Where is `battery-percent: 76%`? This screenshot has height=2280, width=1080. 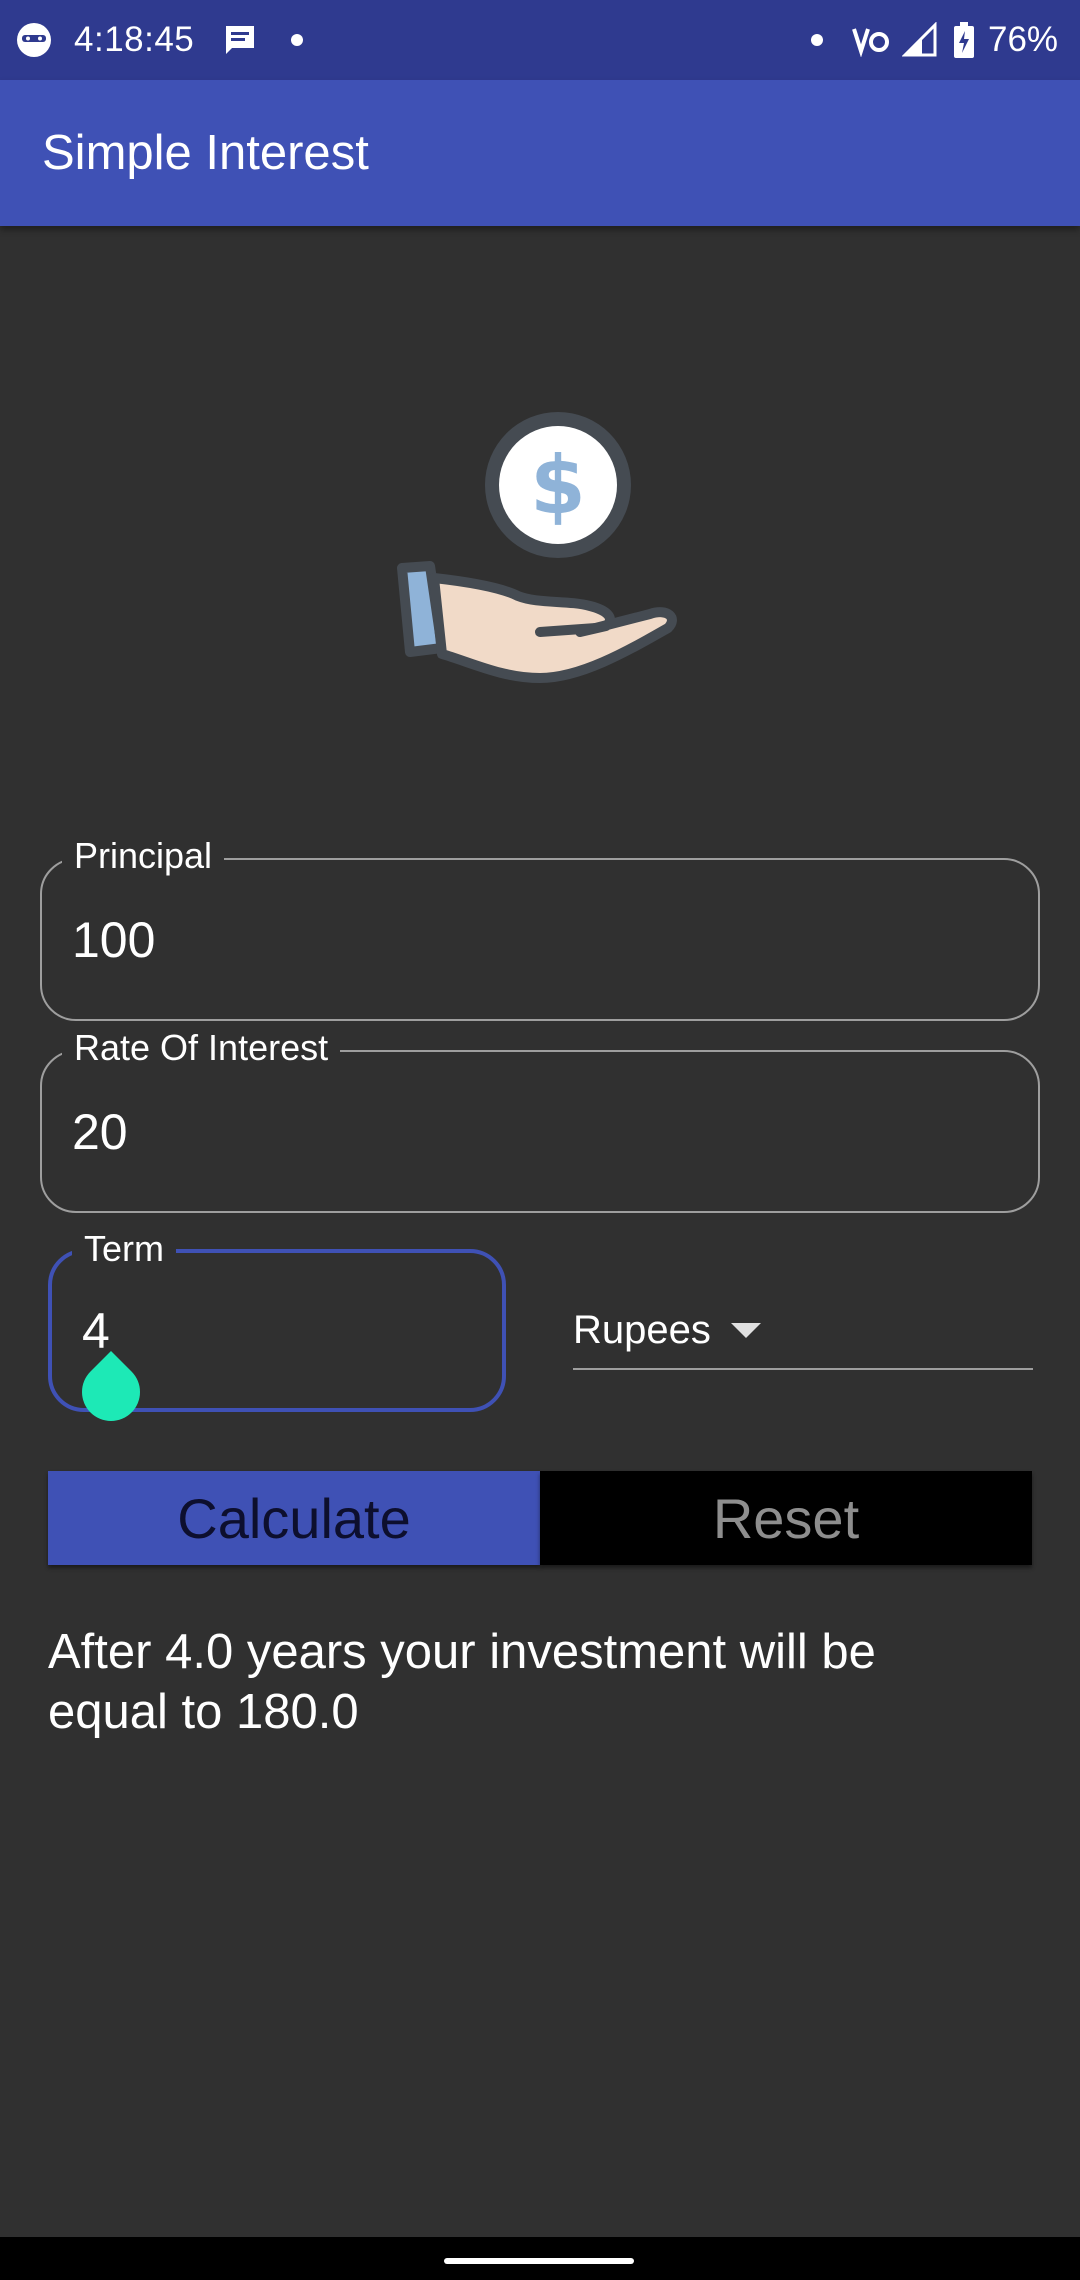
battery-percent: 76% is located at coordinates (1023, 39).